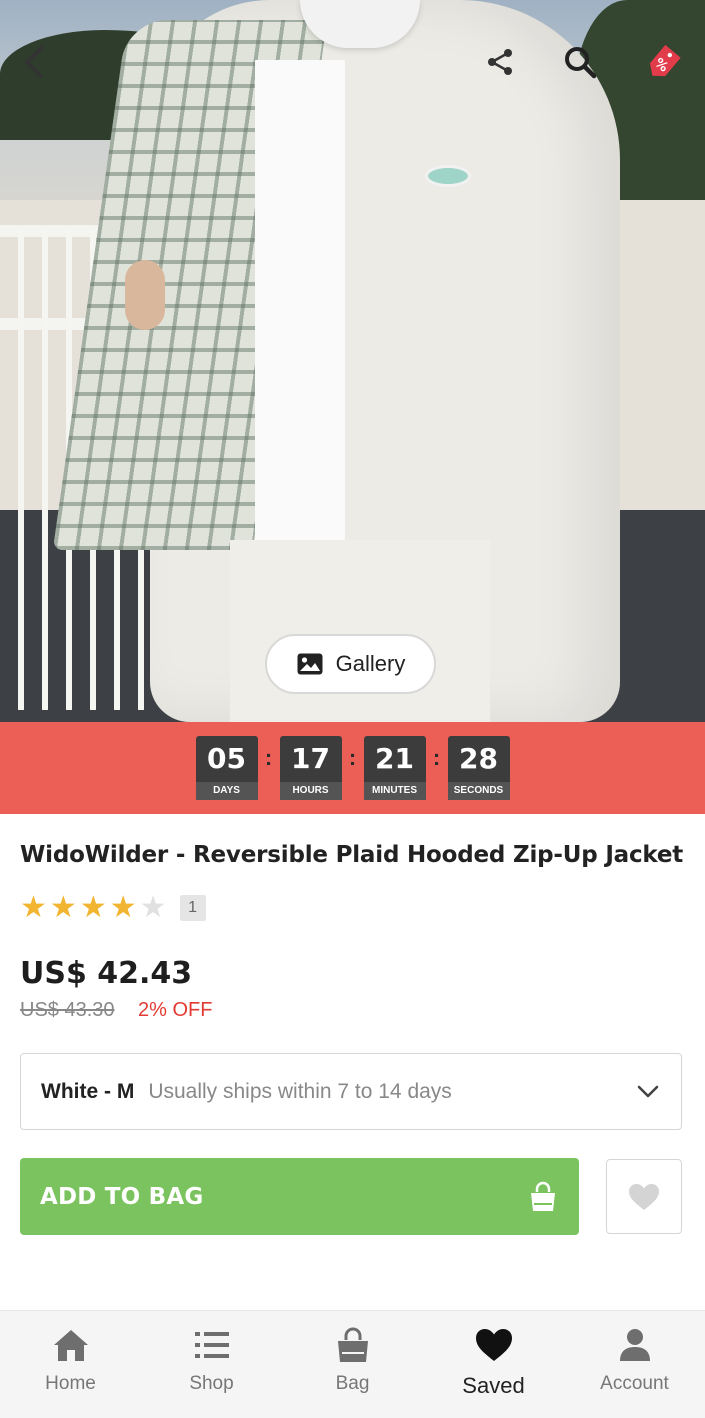  I want to click on countdown-minutes-value: 21, so click(394, 758).